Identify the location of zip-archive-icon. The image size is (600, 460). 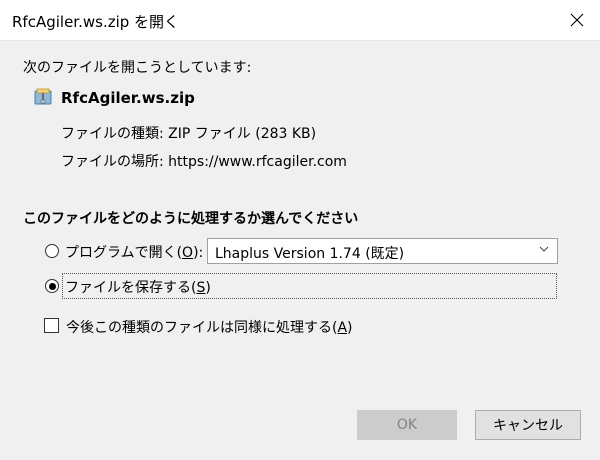
(43, 96).